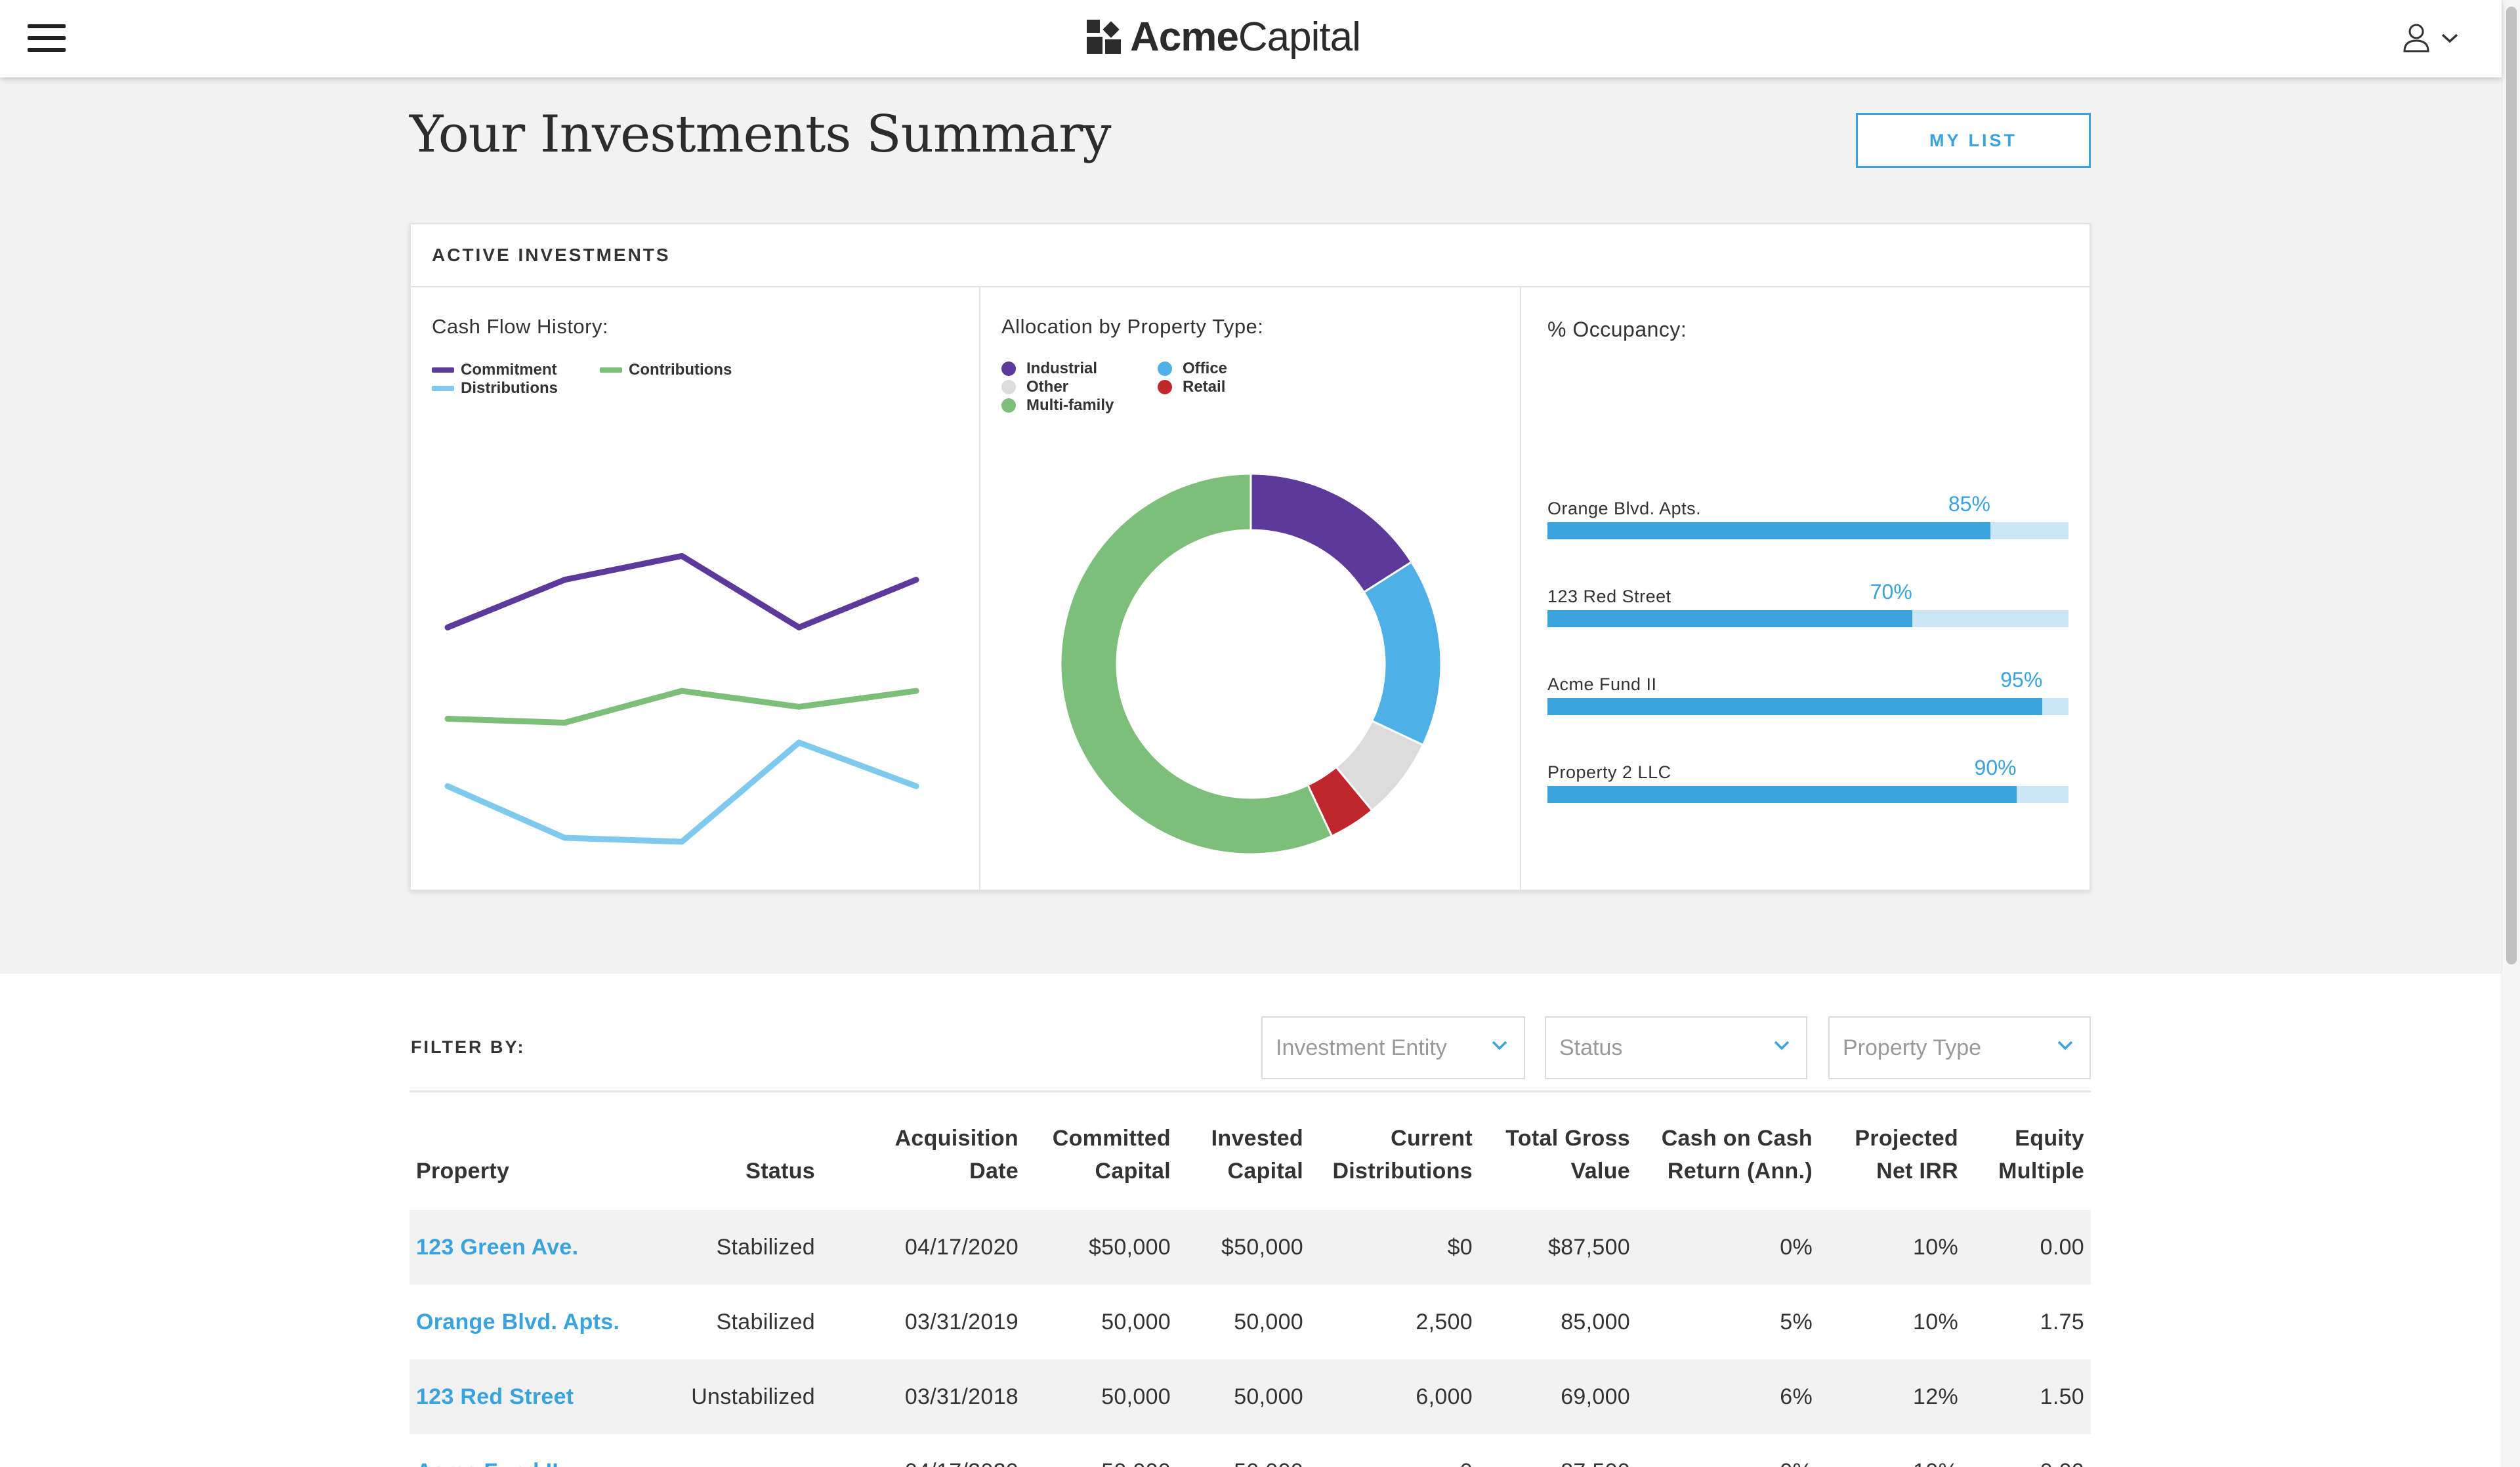 This screenshot has height=1467, width=2520. I want to click on equity-multiple-cell: 1.50, so click(2062, 1396).